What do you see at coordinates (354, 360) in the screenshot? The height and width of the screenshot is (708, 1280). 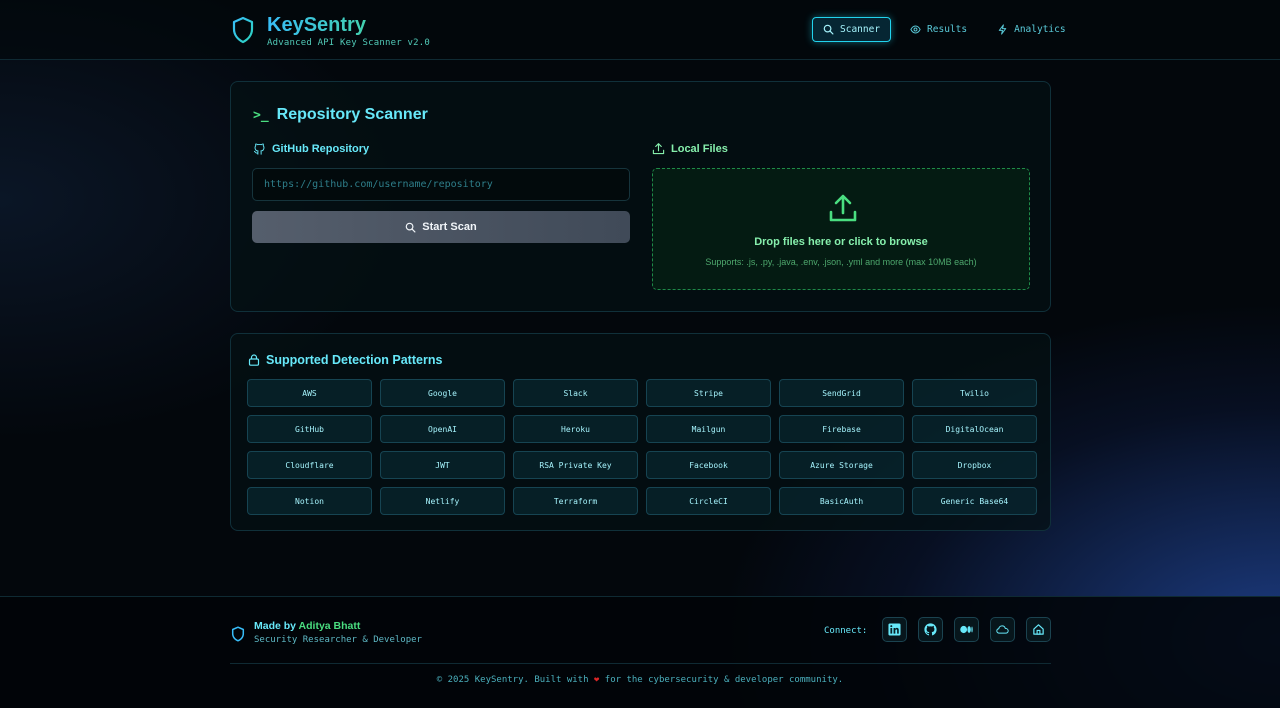 I see `patterns-title-text: Supported Detection Patterns` at bounding box center [354, 360].